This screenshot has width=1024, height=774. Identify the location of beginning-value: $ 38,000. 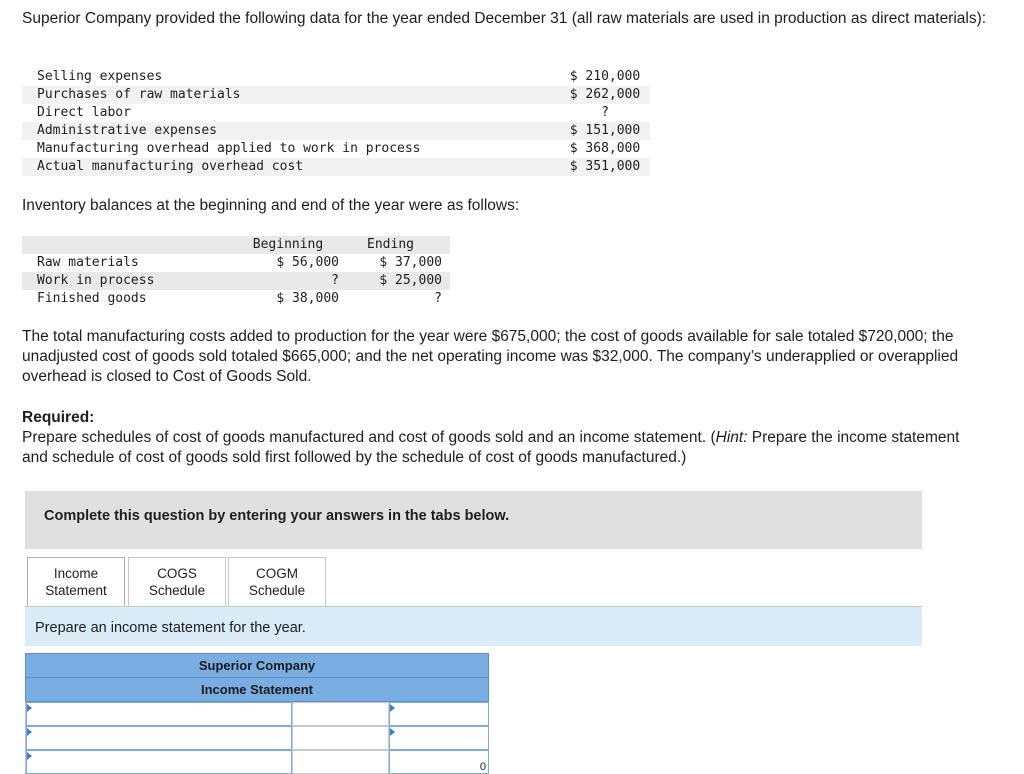
(307, 298).